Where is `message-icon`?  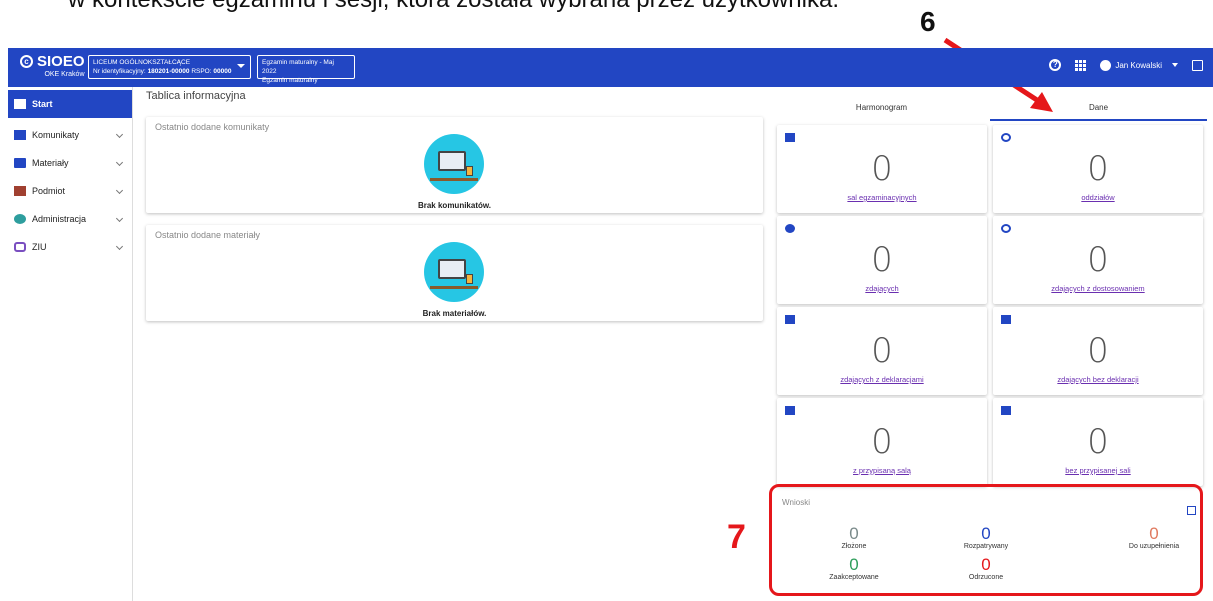
message-icon is located at coordinates (20, 135).